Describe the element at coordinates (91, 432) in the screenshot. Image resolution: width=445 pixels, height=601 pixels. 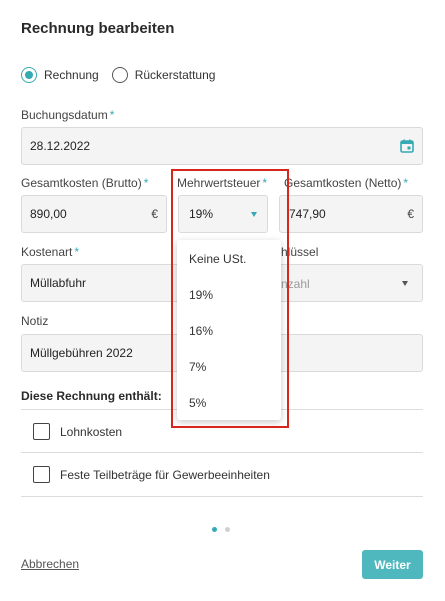
I see `lohnkosten-label: Lohnkosten` at that location.